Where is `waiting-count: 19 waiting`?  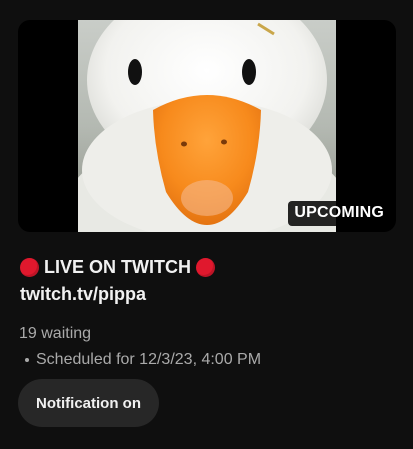
waiting-count: 19 waiting is located at coordinates (55, 333).